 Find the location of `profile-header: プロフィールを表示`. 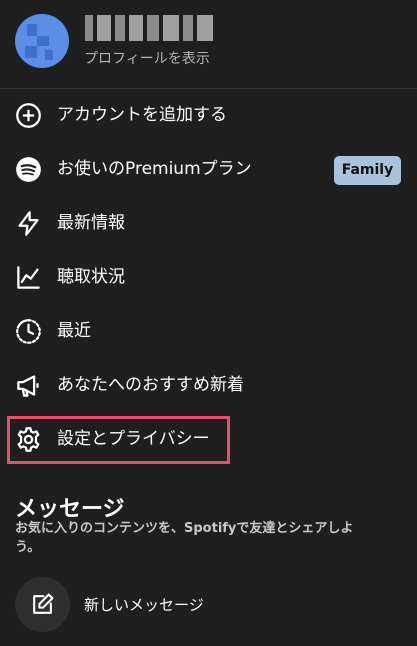

profile-header: プロフィールを表示 is located at coordinates (208, 44).